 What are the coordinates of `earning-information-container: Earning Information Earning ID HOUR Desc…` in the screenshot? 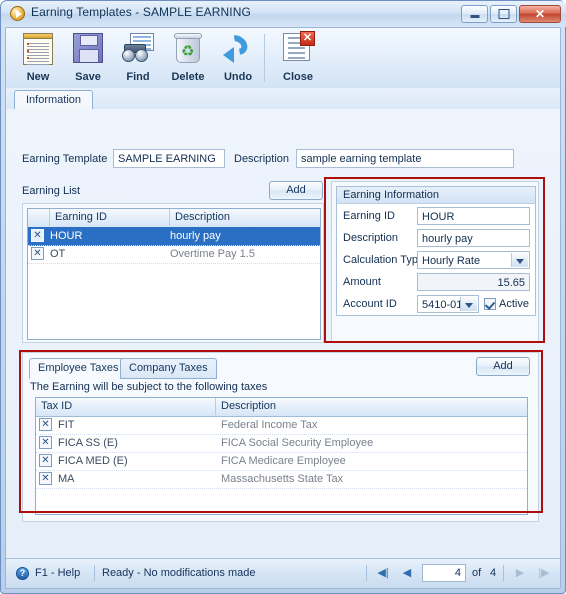 It's located at (435, 262).